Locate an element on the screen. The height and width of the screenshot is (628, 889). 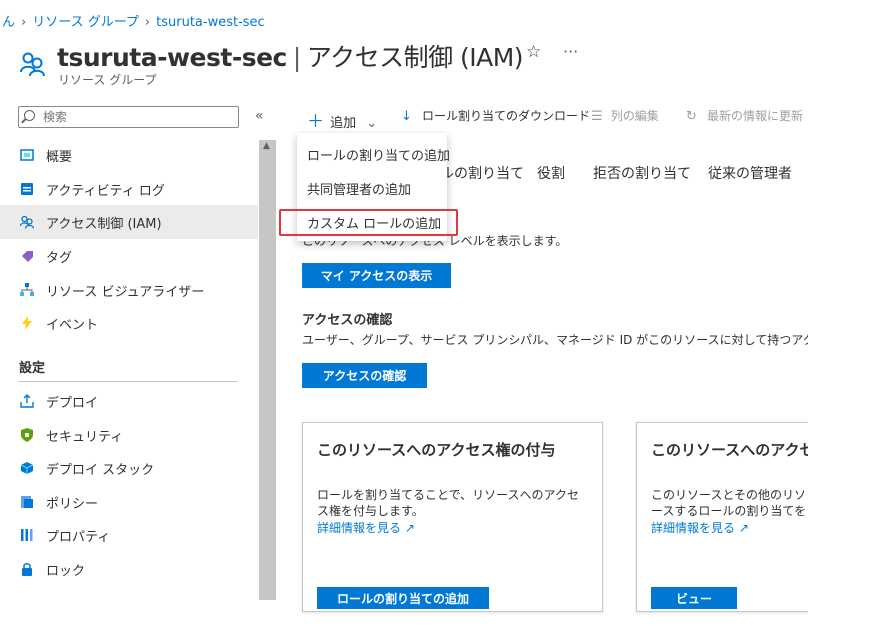
download-icon: ↓ is located at coordinates (406, 116).